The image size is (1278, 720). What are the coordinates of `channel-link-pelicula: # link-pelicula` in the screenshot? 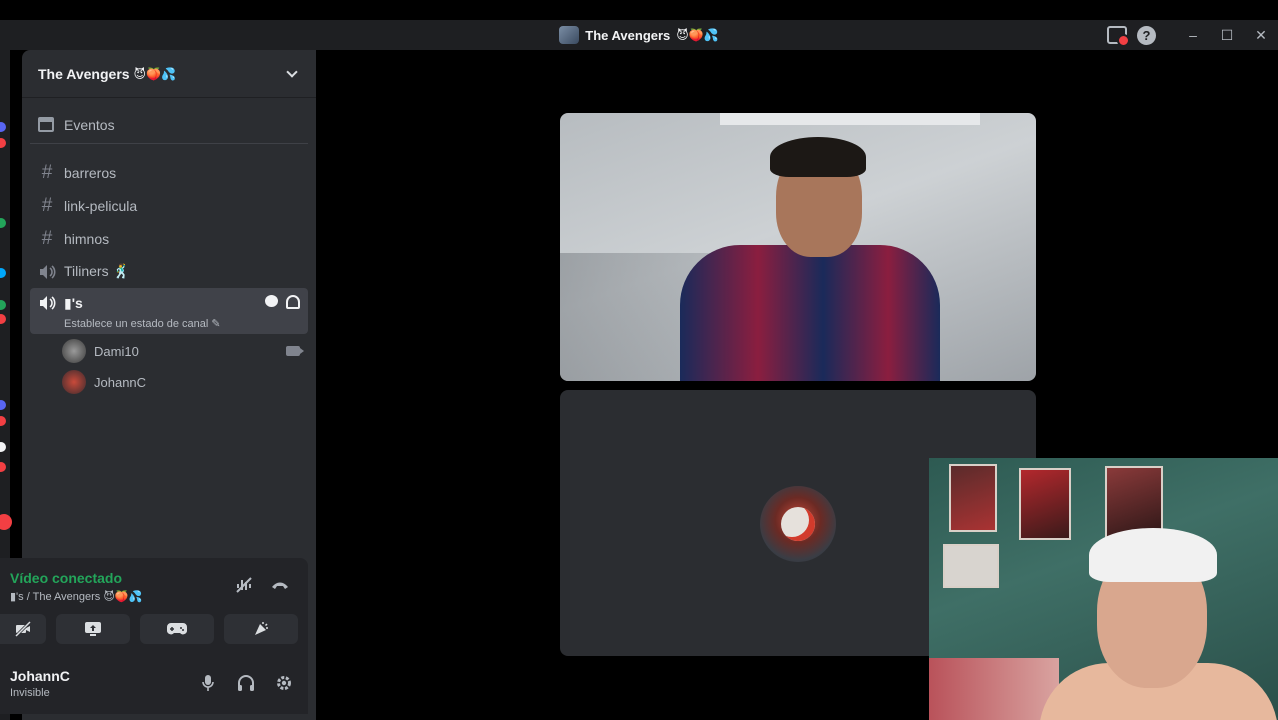 It's located at (169, 205).